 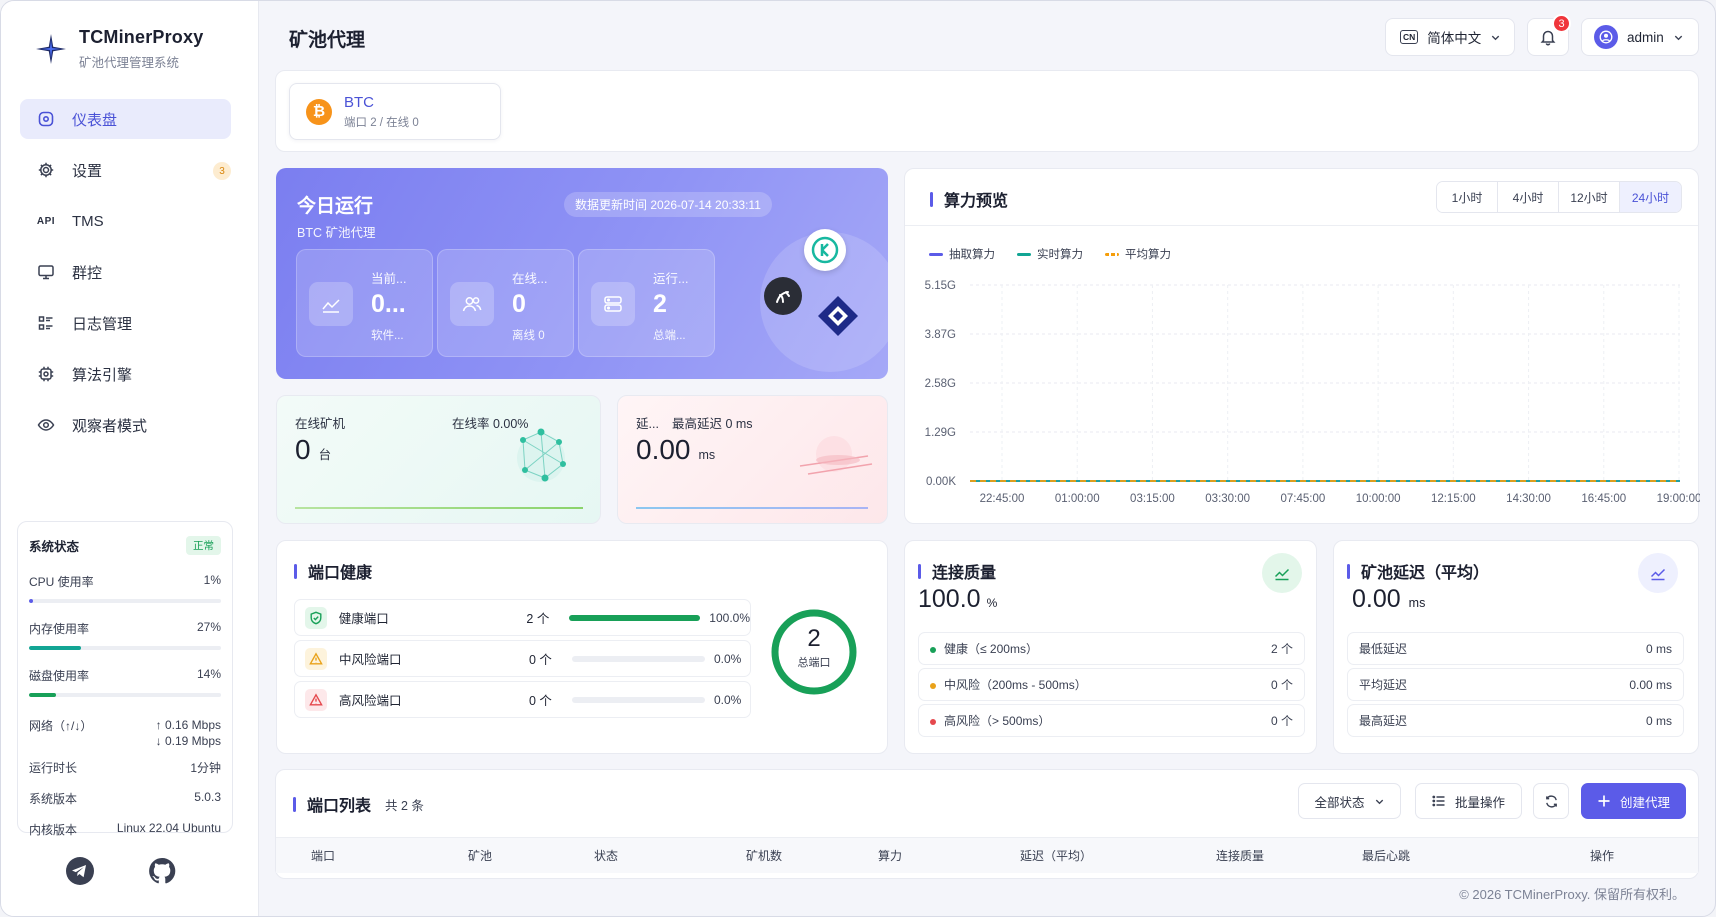 I want to click on column-header: 最后心跳, so click(x=1386, y=855).